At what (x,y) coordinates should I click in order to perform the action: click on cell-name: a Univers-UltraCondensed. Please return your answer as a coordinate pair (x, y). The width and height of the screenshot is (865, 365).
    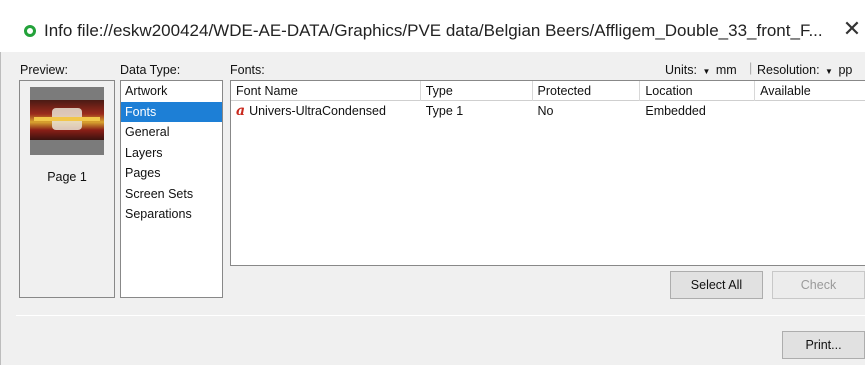
    Looking at the image, I should click on (326, 111).